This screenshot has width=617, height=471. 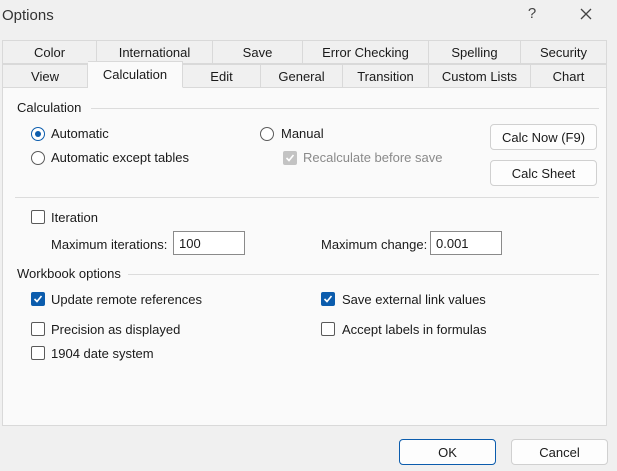 What do you see at coordinates (466, 243) in the screenshot?
I see `max-change-input: 0.001` at bounding box center [466, 243].